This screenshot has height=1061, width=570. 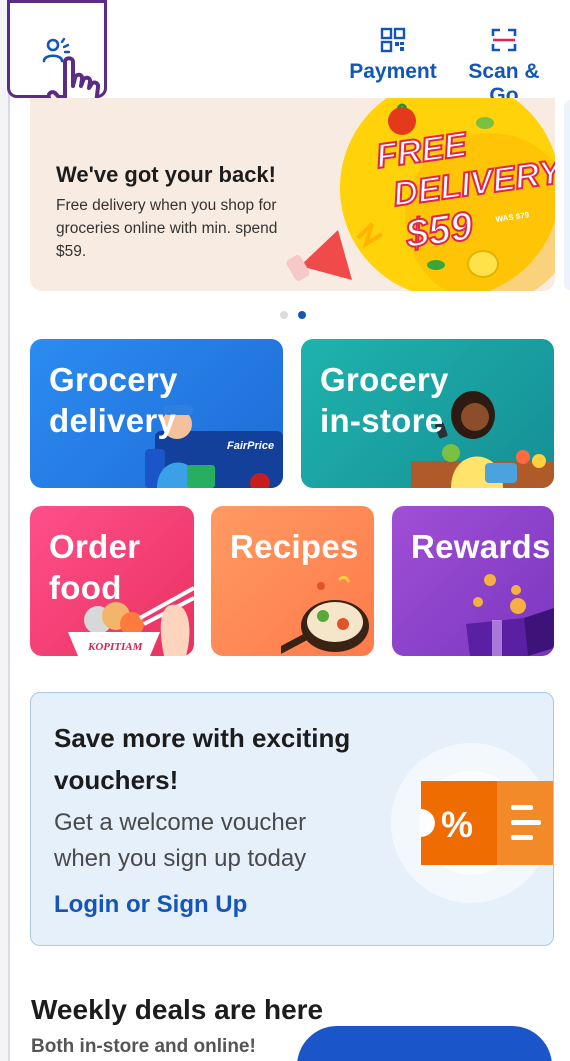 I want to click on voucher-title: Save more with exciting vouchers!, so click(x=202, y=759).